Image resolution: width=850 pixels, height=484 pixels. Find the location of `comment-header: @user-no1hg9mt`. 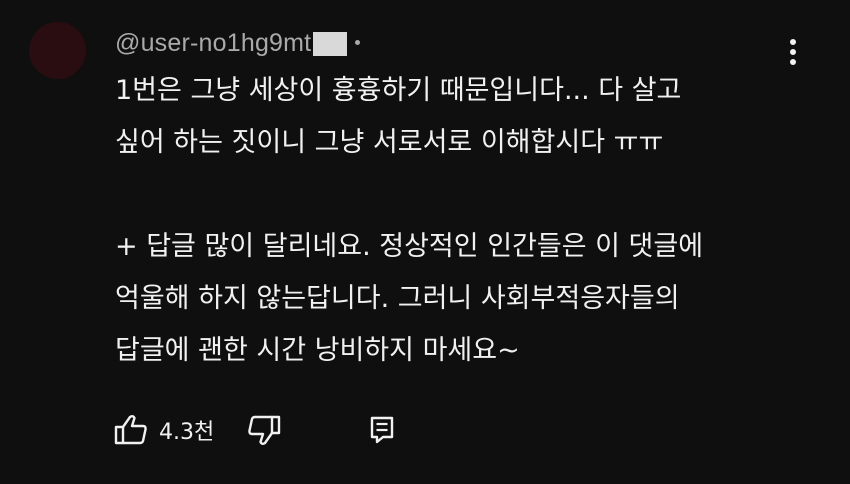

comment-header: @user-no1hg9mt is located at coordinates (238, 43).